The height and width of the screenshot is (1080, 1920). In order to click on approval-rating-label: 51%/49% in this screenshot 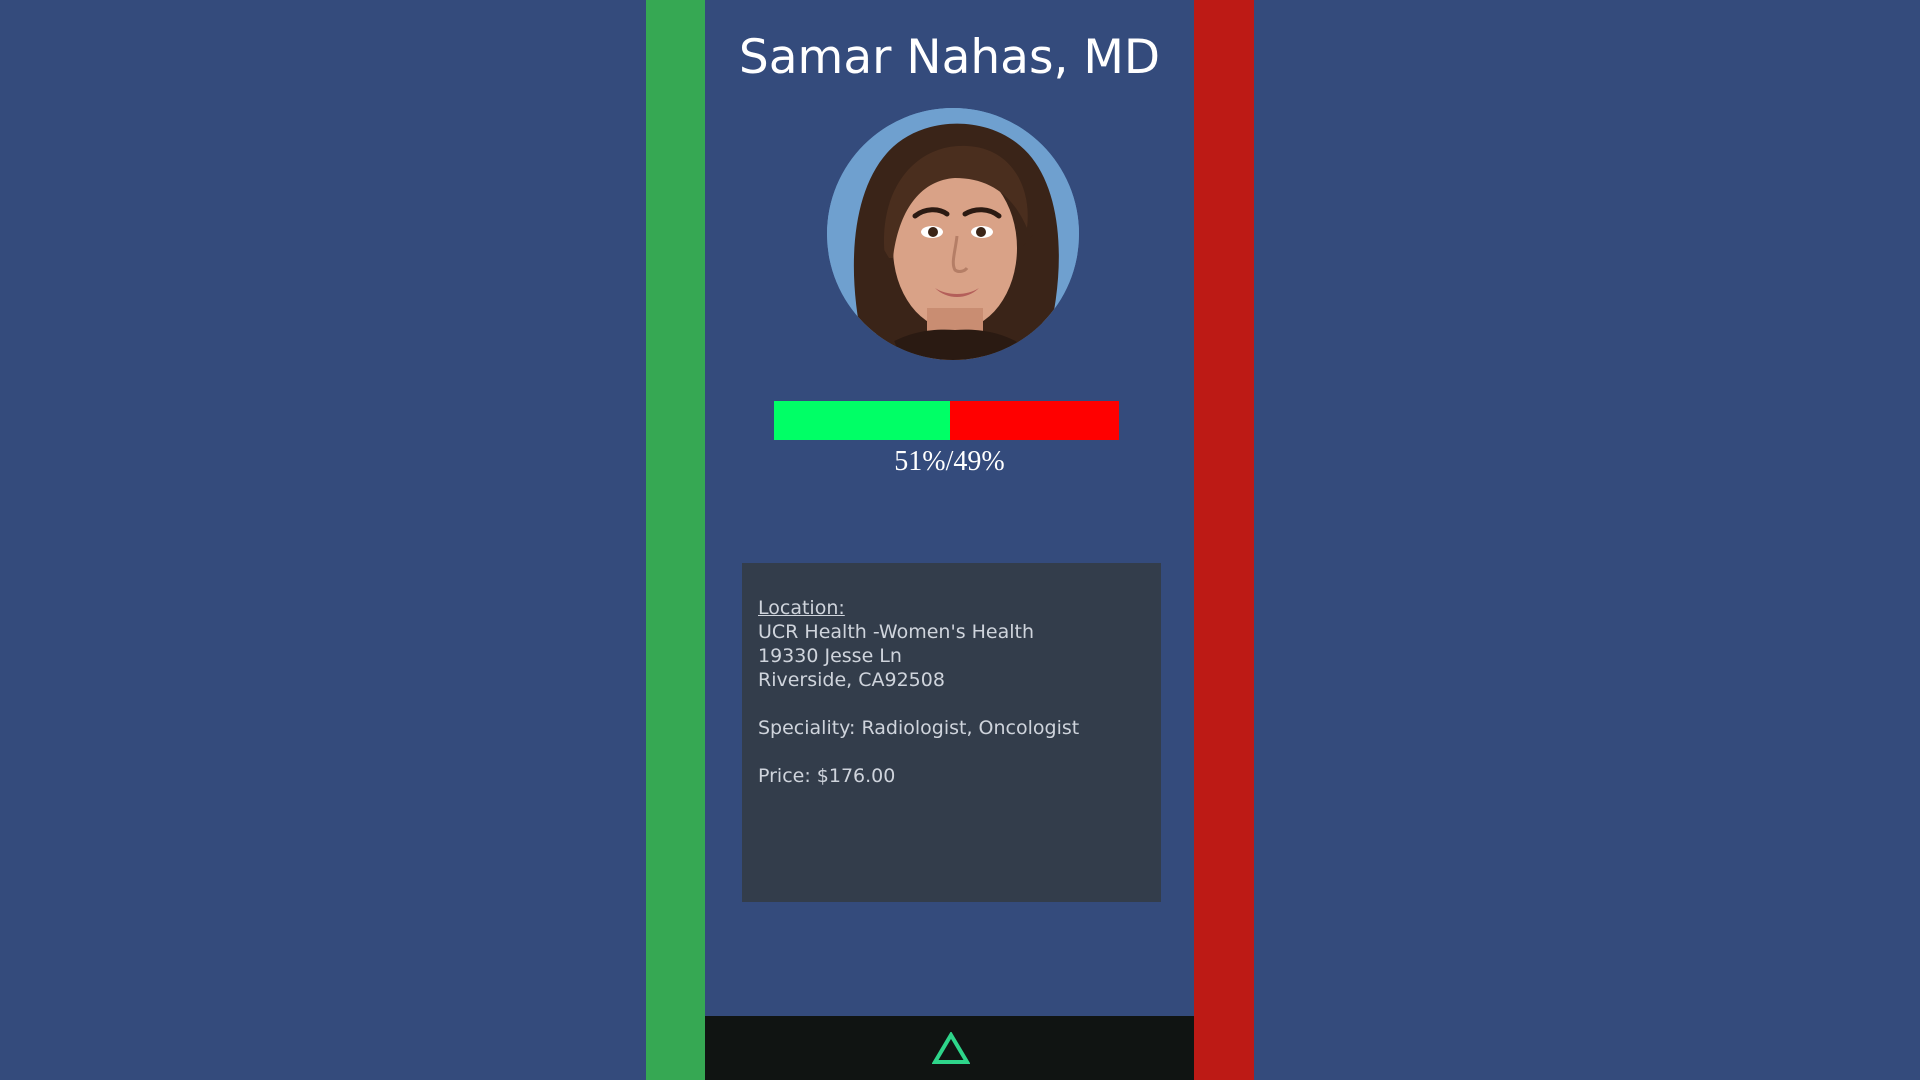, I will do `click(949, 461)`.